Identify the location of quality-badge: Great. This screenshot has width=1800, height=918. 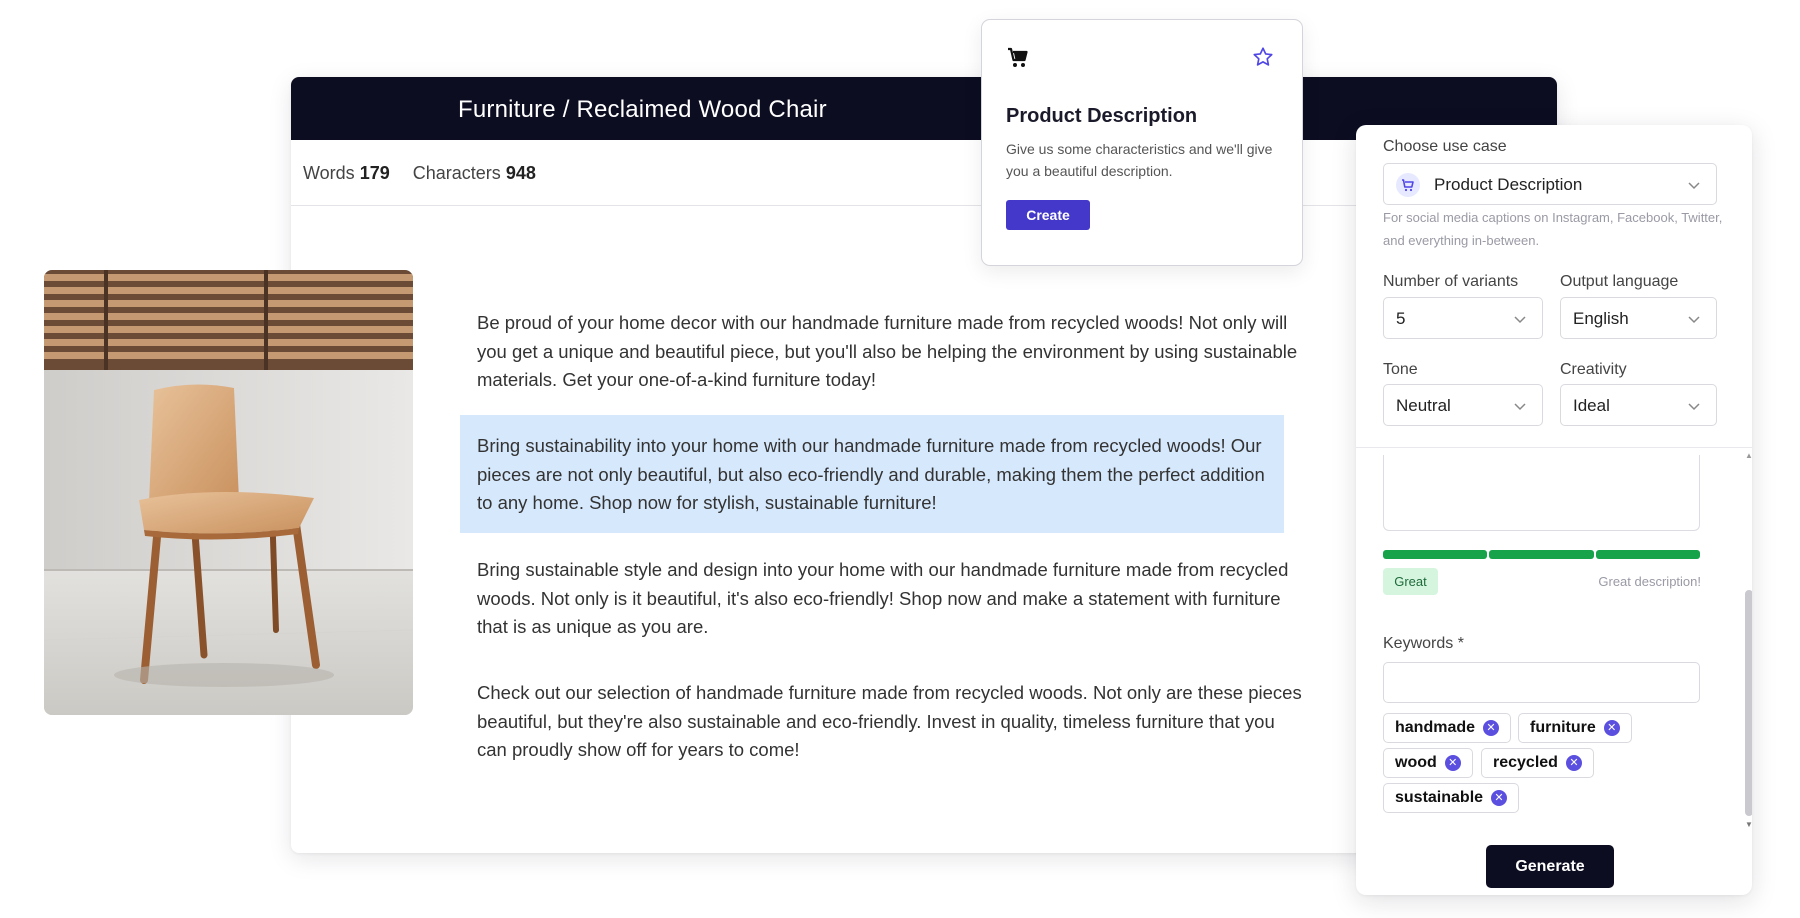
(1410, 581).